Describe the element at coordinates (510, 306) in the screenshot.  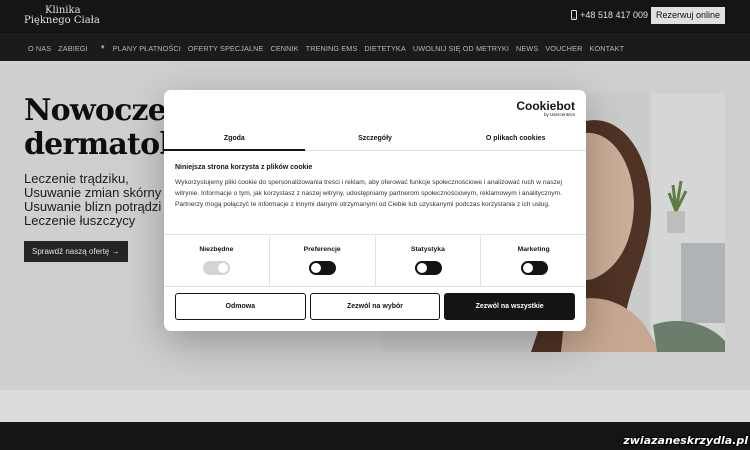
I see `allow-all-button: Zezwól na wszystkie` at that location.